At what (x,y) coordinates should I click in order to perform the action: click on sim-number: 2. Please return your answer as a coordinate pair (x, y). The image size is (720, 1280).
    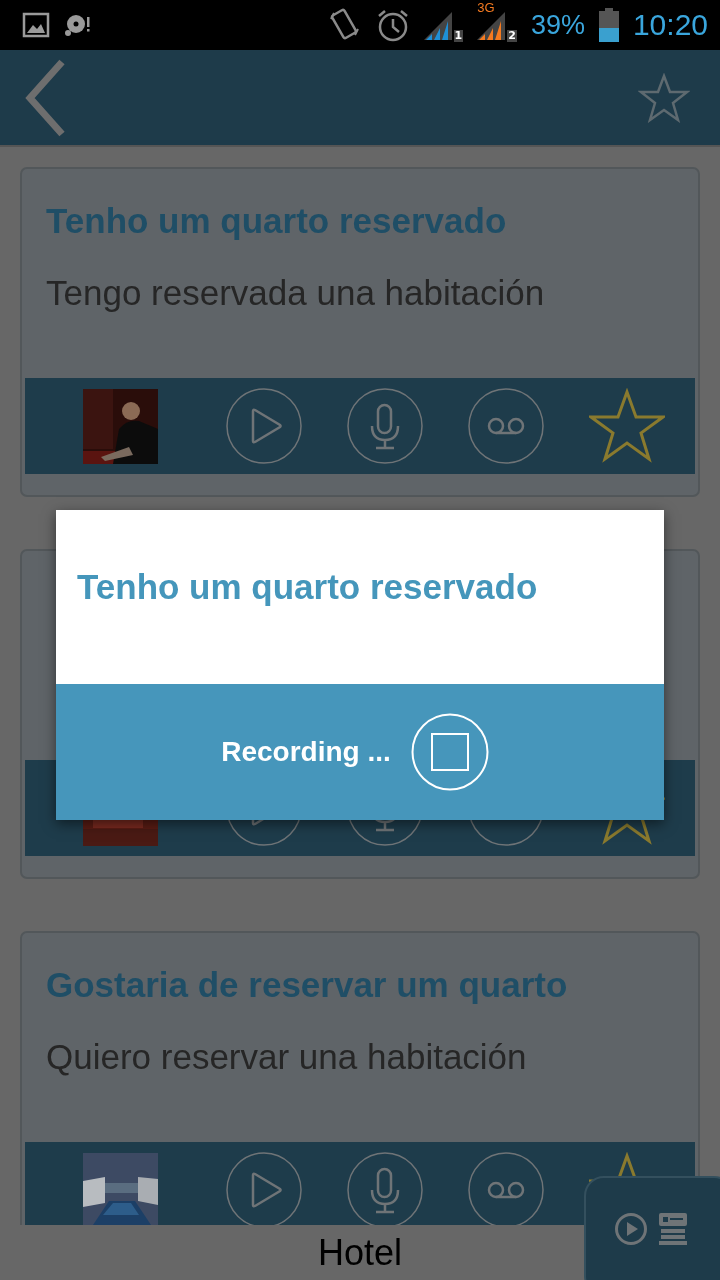
    Looking at the image, I should click on (512, 36).